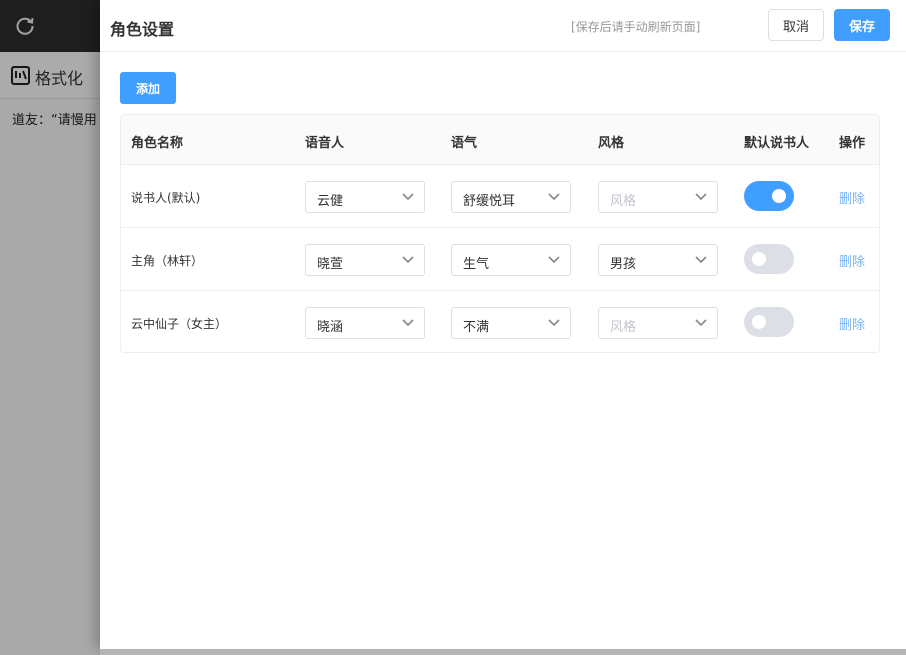 This screenshot has width=906, height=655. Describe the element at coordinates (658, 260) in the screenshot. I see `style-select: 男孩` at that location.